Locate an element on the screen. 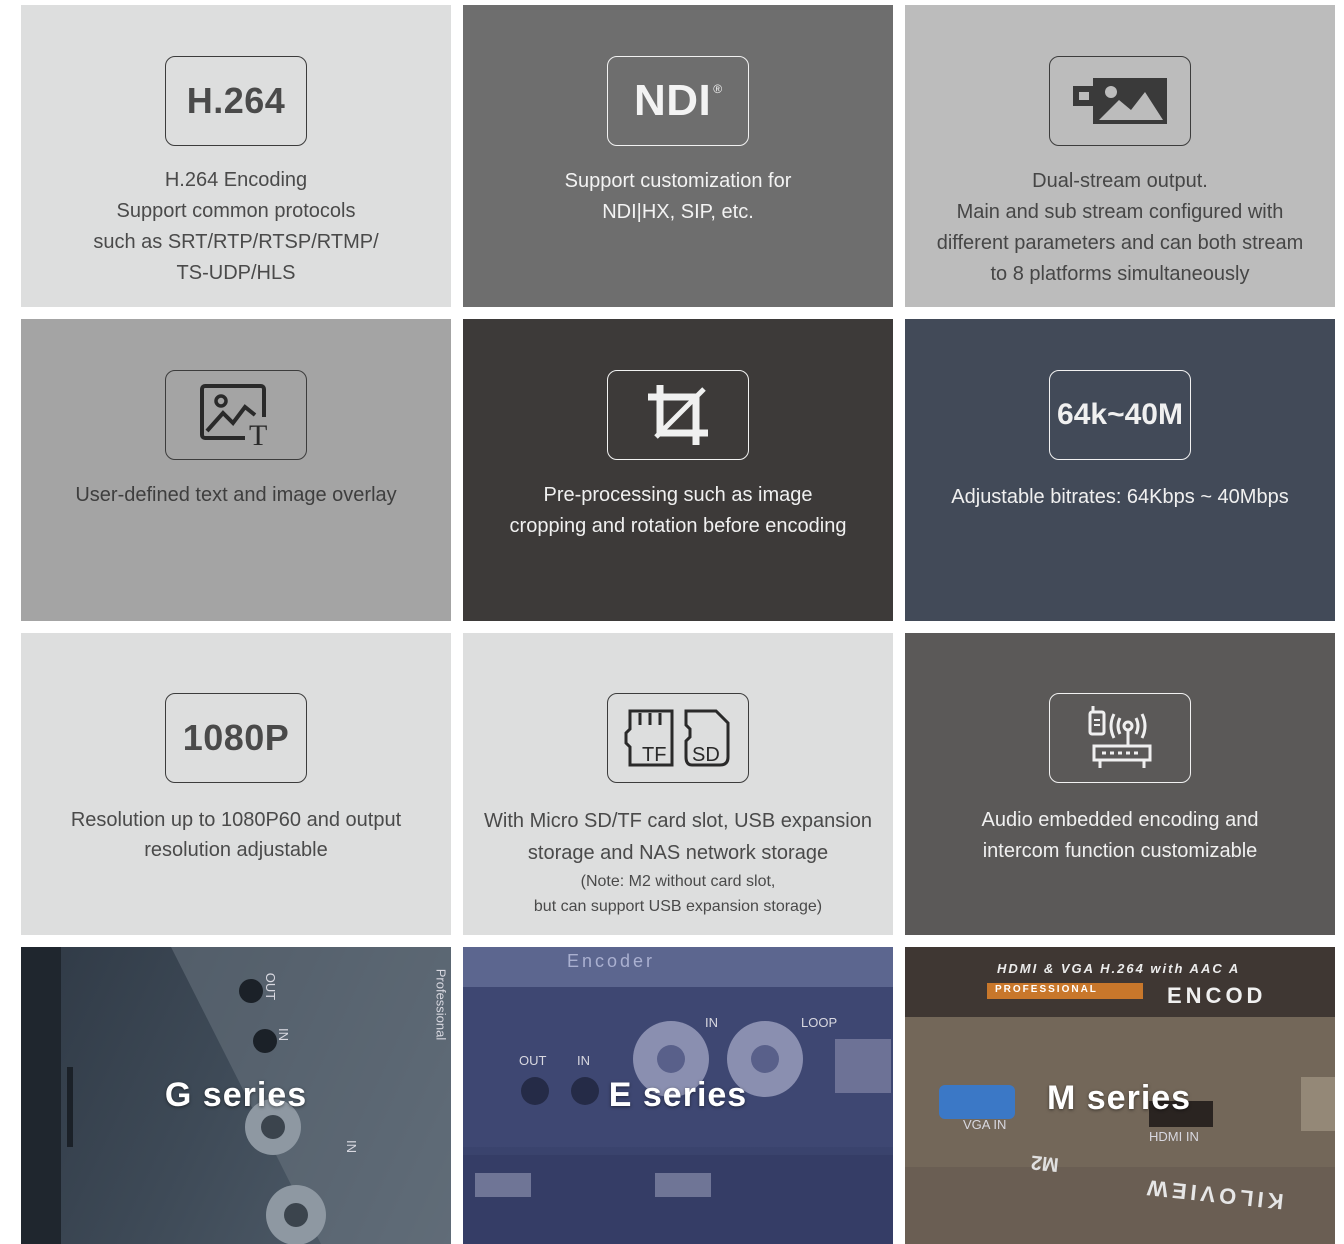 Image resolution: width=1344 pixels, height=1244 pixels. description-line: User-defined text and image overlay is located at coordinates (236, 495).